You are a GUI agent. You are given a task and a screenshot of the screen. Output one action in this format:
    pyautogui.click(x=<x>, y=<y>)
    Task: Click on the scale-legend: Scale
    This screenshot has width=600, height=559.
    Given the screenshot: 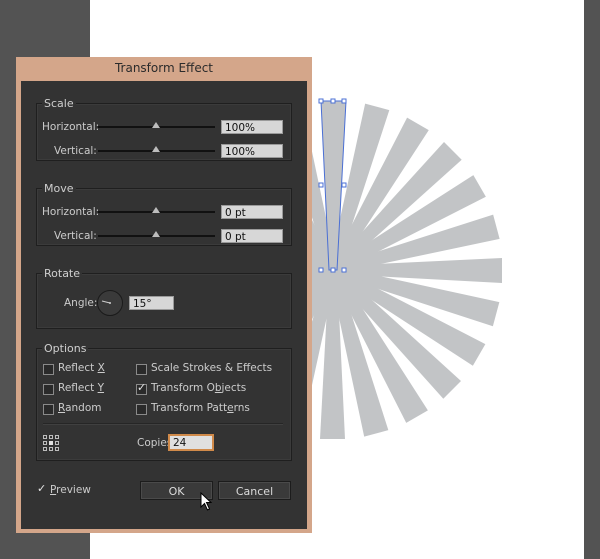 What is the action you would take?
    pyautogui.click(x=59, y=103)
    